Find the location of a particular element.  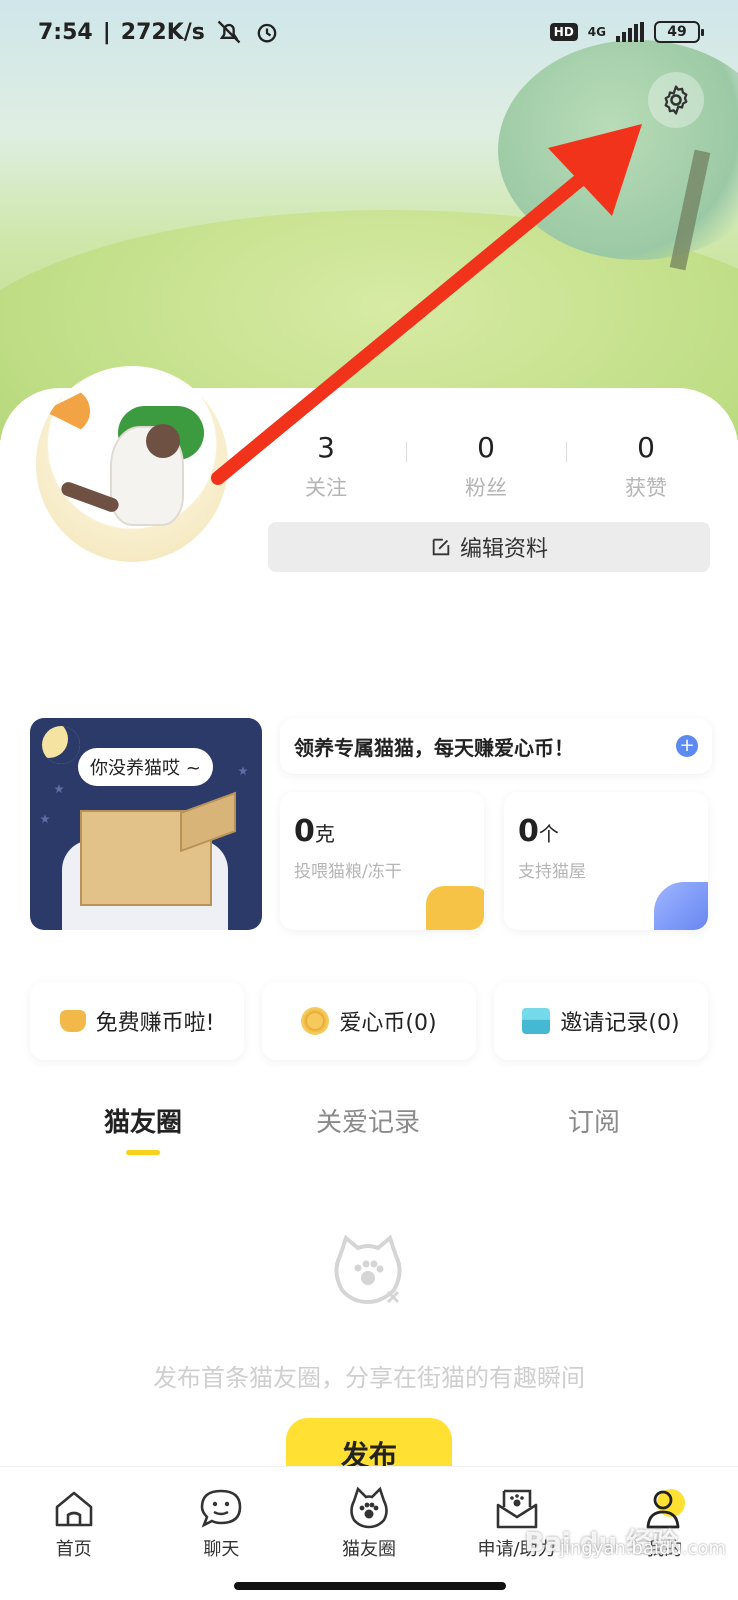

nav-home: 首页 is located at coordinates (74, 1519).